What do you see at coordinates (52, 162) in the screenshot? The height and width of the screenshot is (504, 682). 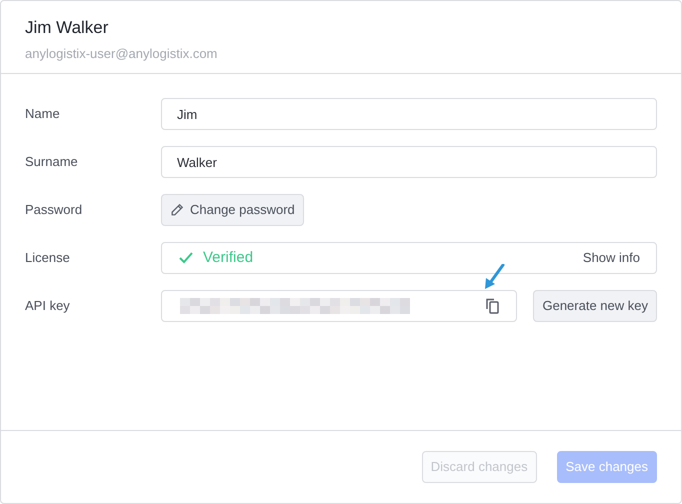 I see `field-label: Surname` at bounding box center [52, 162].